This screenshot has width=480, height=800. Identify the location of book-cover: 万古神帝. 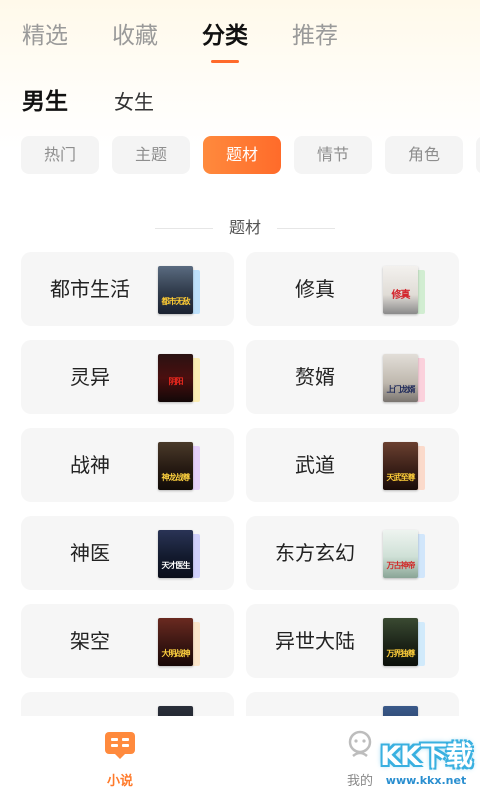
(404, 554).